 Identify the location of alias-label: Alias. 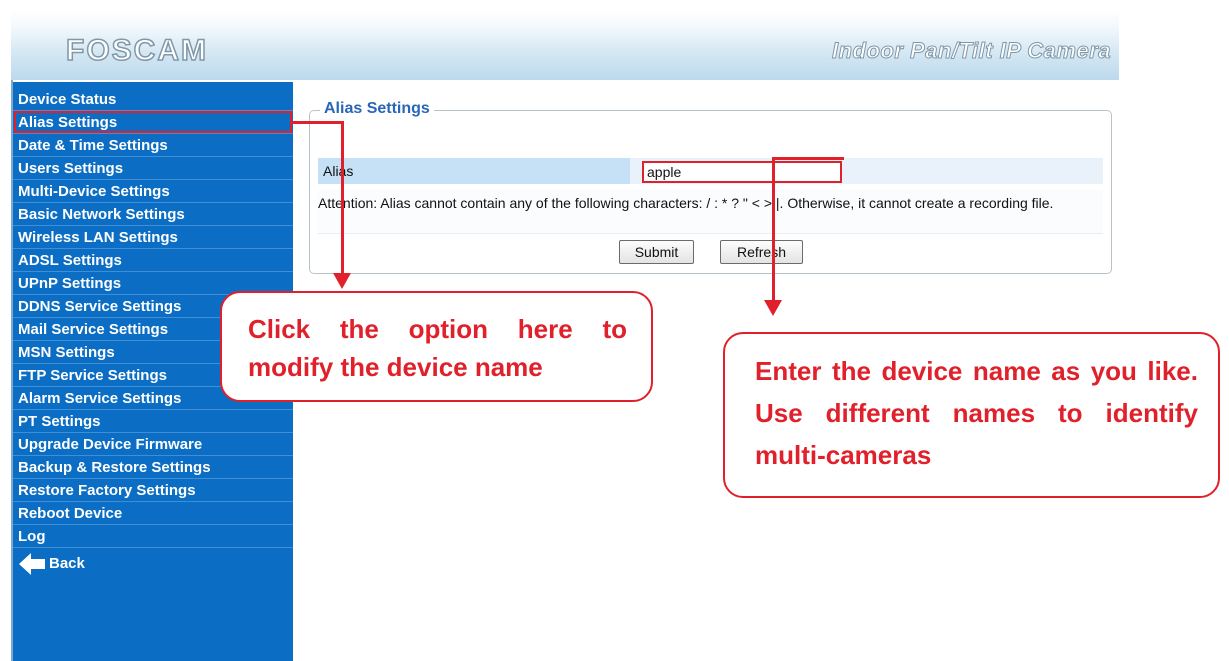
(474, 171).